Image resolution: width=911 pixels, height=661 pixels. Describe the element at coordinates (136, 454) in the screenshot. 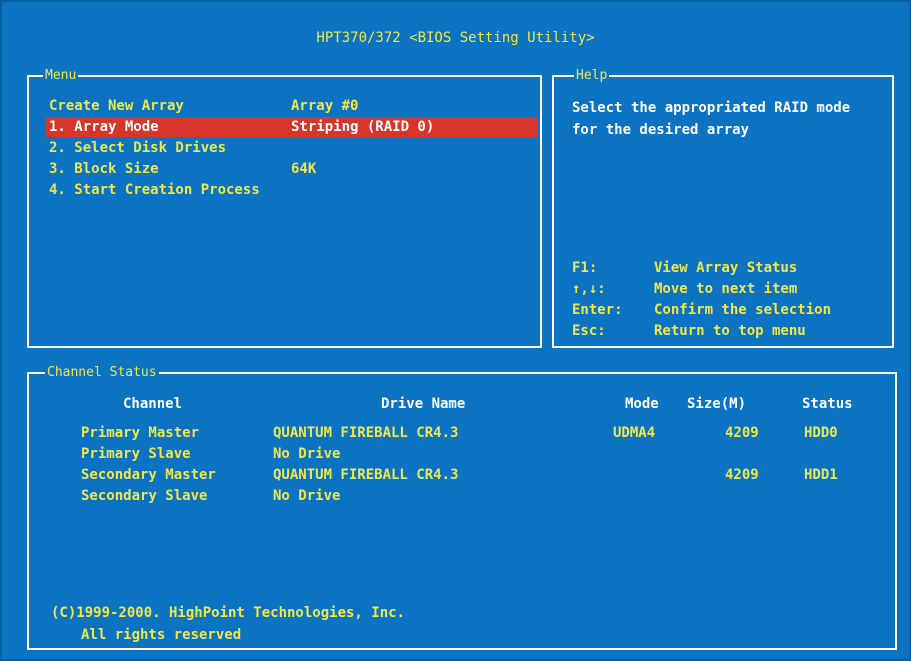

I see `channel-name: Primary Slave` at that location.